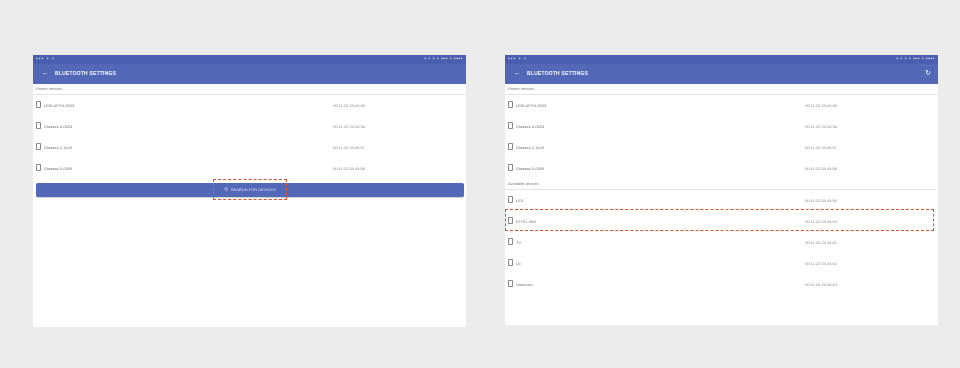 This screenshot has height=368, width=960. What do you see at coordinates (719, 220) in the screenshot?
I see `device-row-highlight` at bounding box center [719, 220].